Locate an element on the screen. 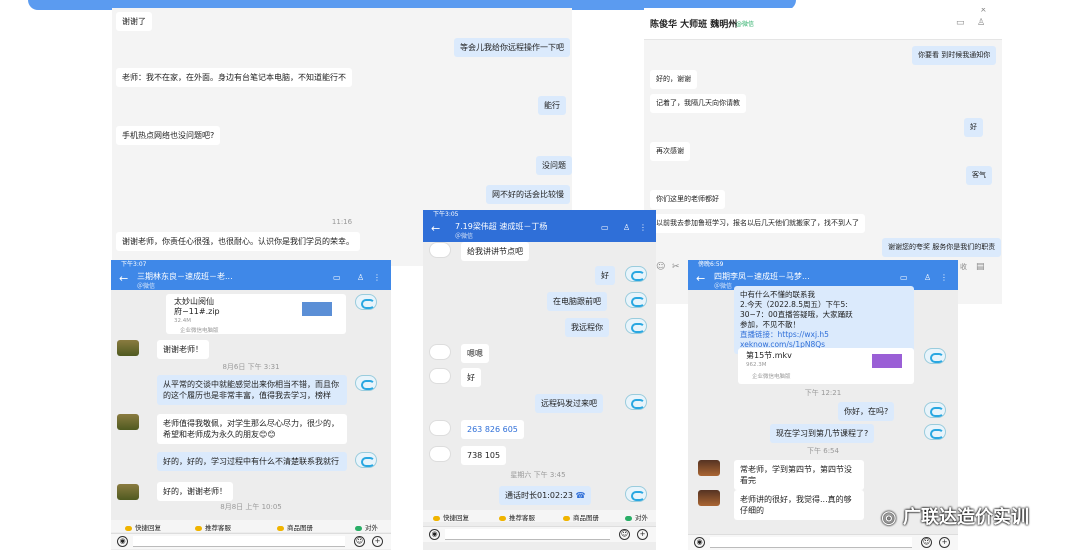 The height and width of the screenshot is (551, 1065). timestamp: 8月6日 下午 3:31 is located at coordinates (251, 367).